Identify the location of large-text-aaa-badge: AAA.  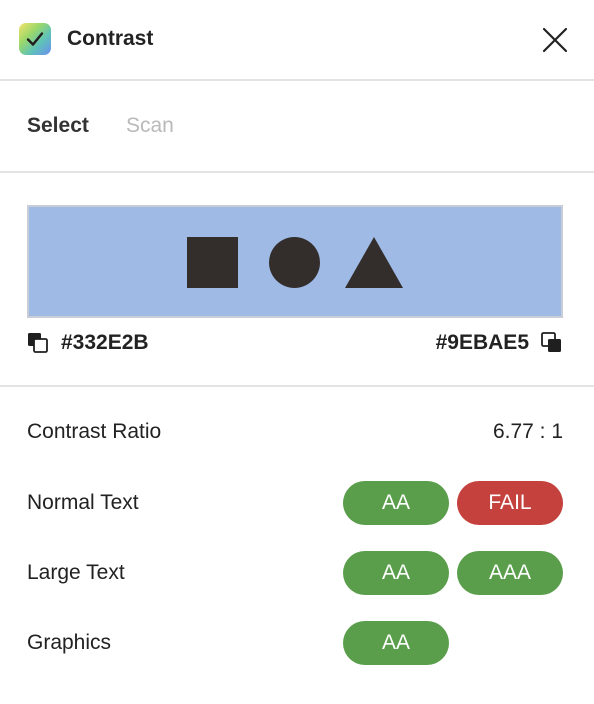
(510, 573).